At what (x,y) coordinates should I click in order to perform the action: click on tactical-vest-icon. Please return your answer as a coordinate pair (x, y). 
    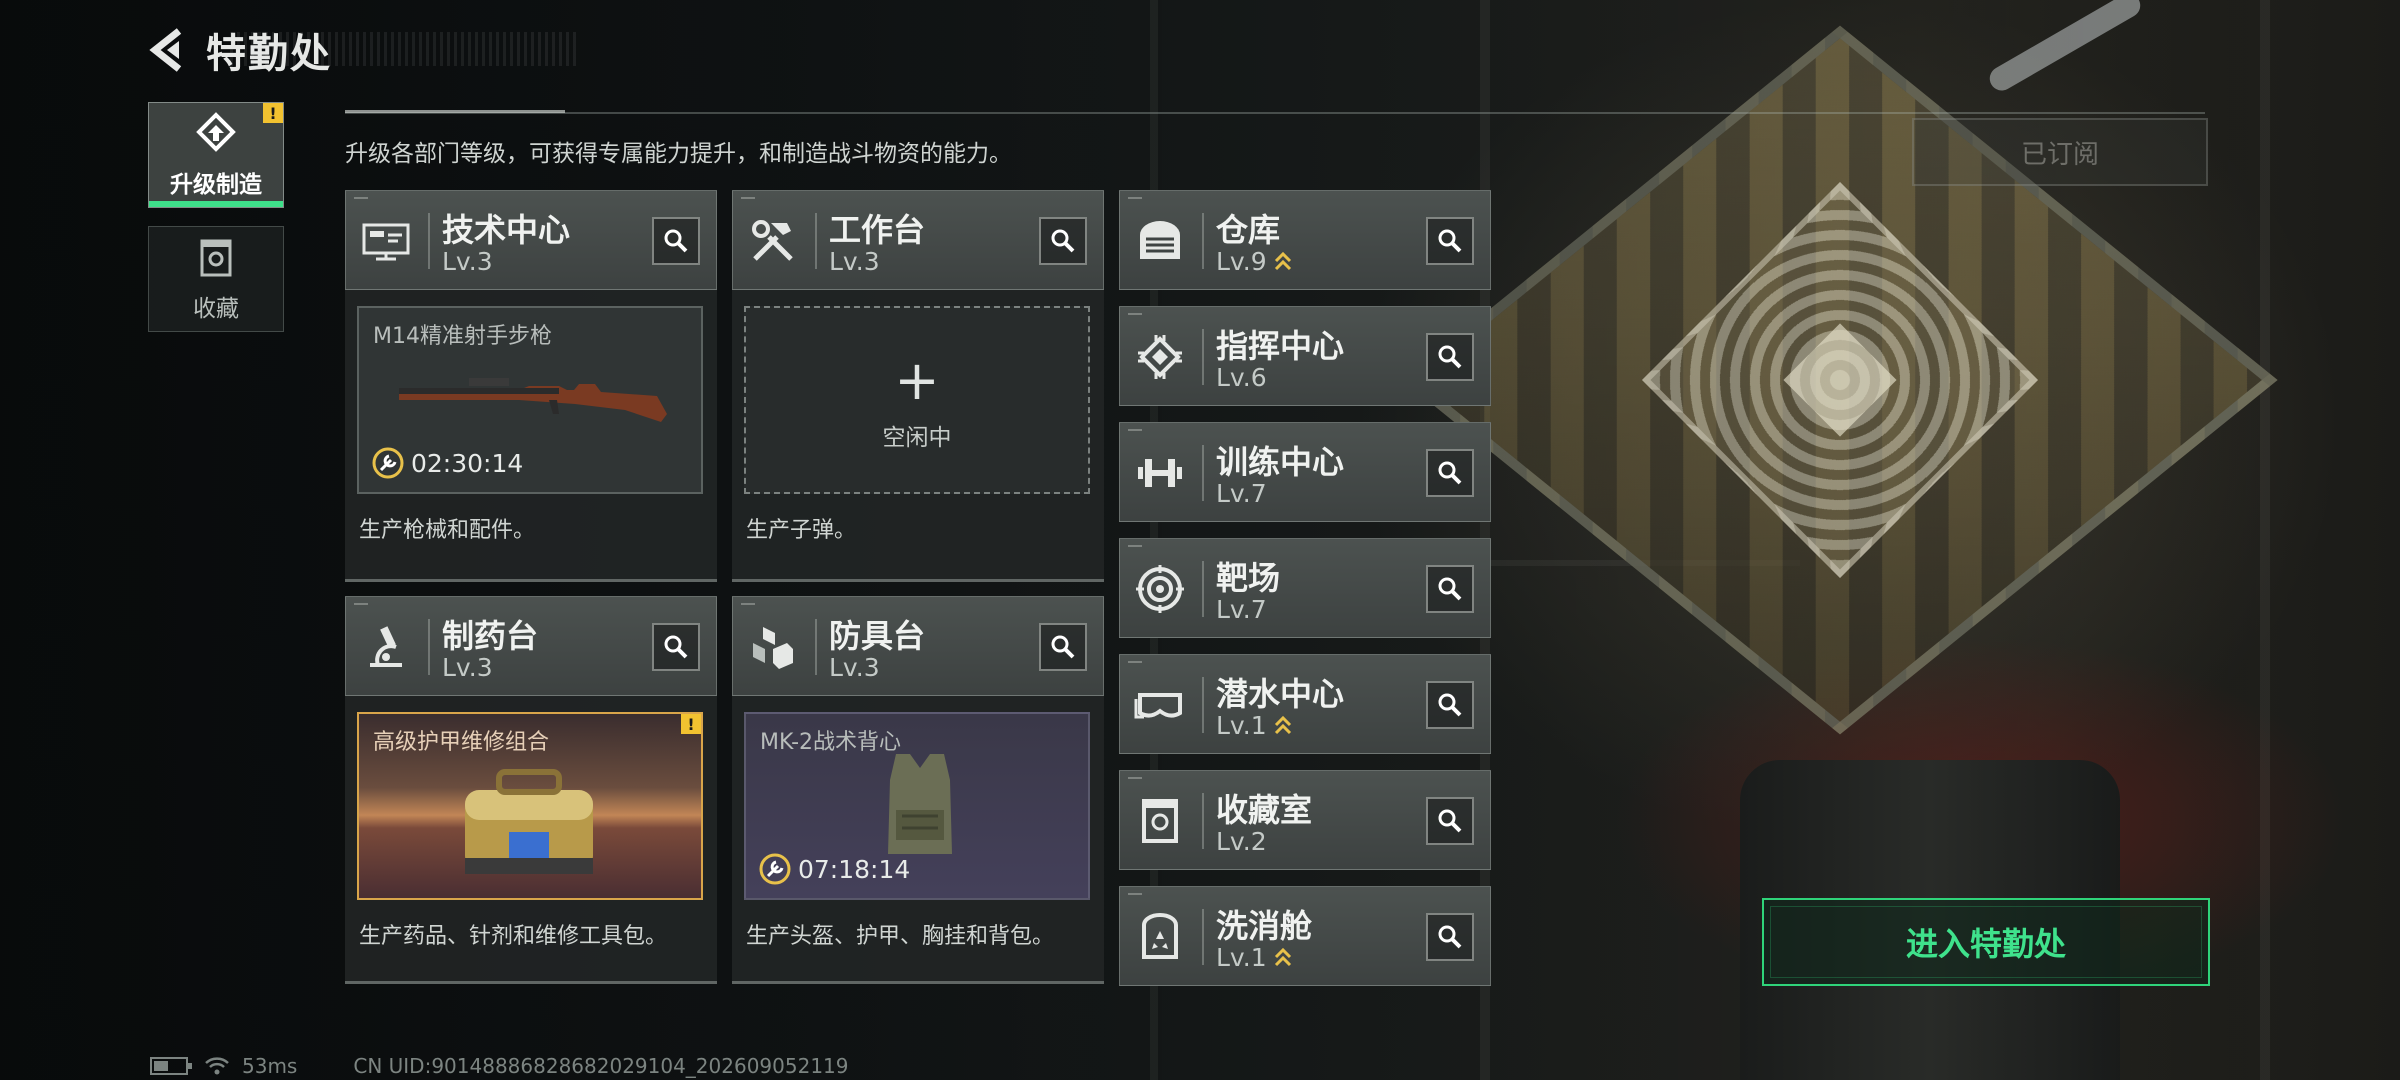
    Looking at the image, I should click on (920, 804).